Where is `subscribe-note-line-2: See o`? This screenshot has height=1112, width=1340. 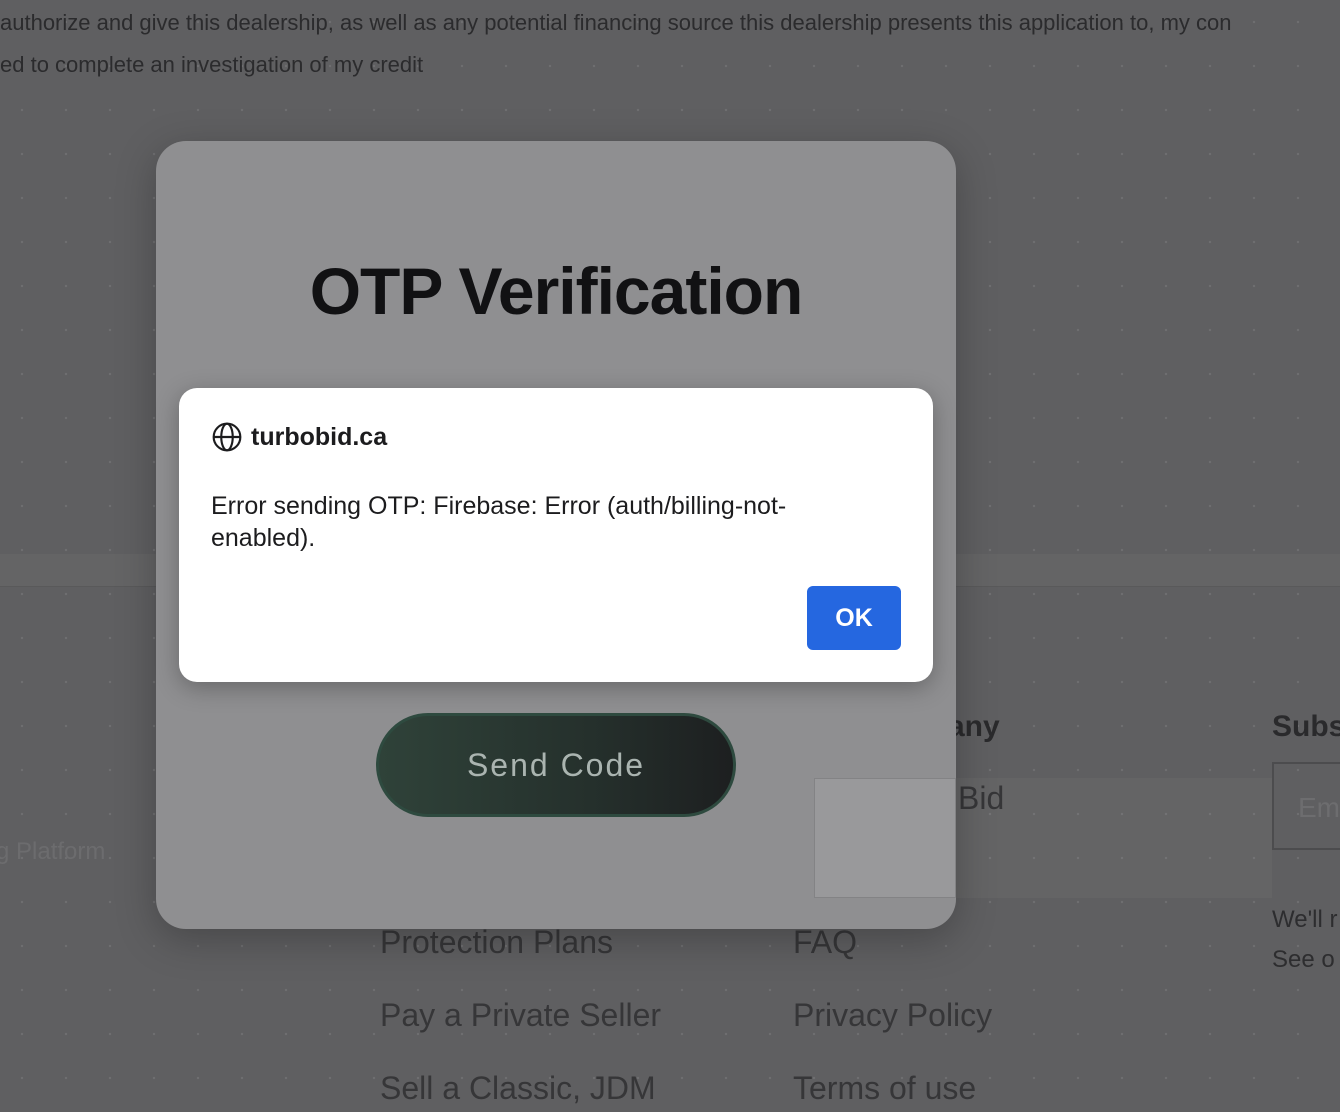 subscribe-note-line-2: See o is located at coordinates (1303, 959).